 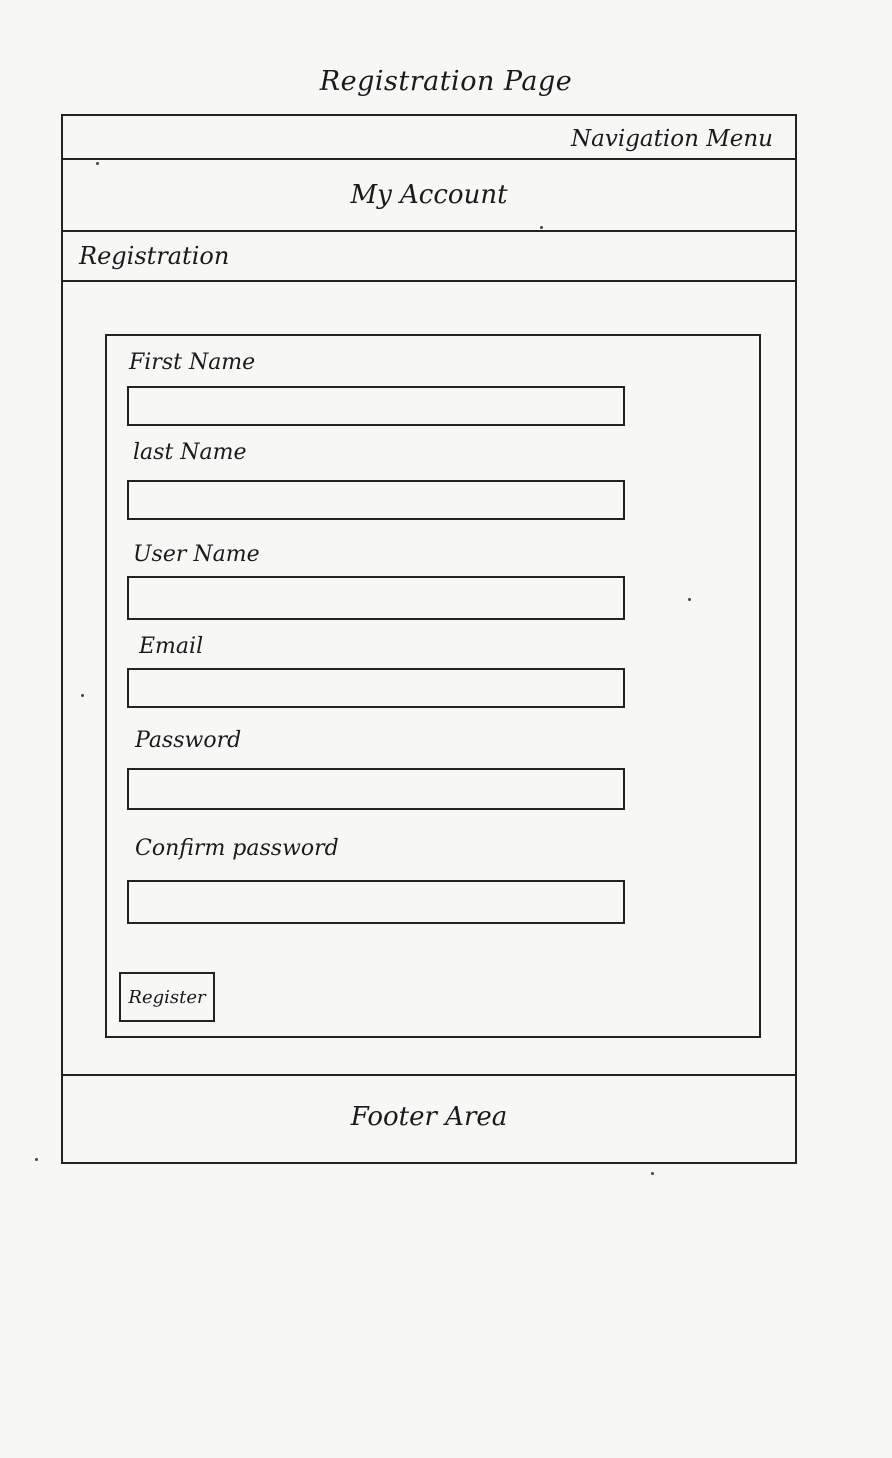 What do you see at coordinates (171, 646) in the screenshot?
I see `email-label: Email` at bounding box center [171, 646].